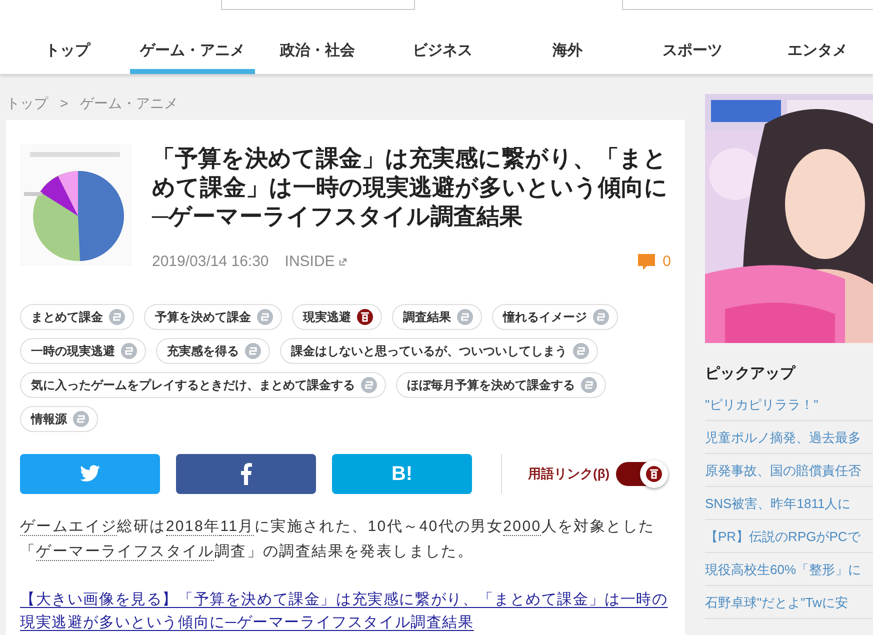 This screenshot has height=635, width=873. Describe the element at coordinates (646, 262) in the screenshot. I see `comment-icon` at that location.